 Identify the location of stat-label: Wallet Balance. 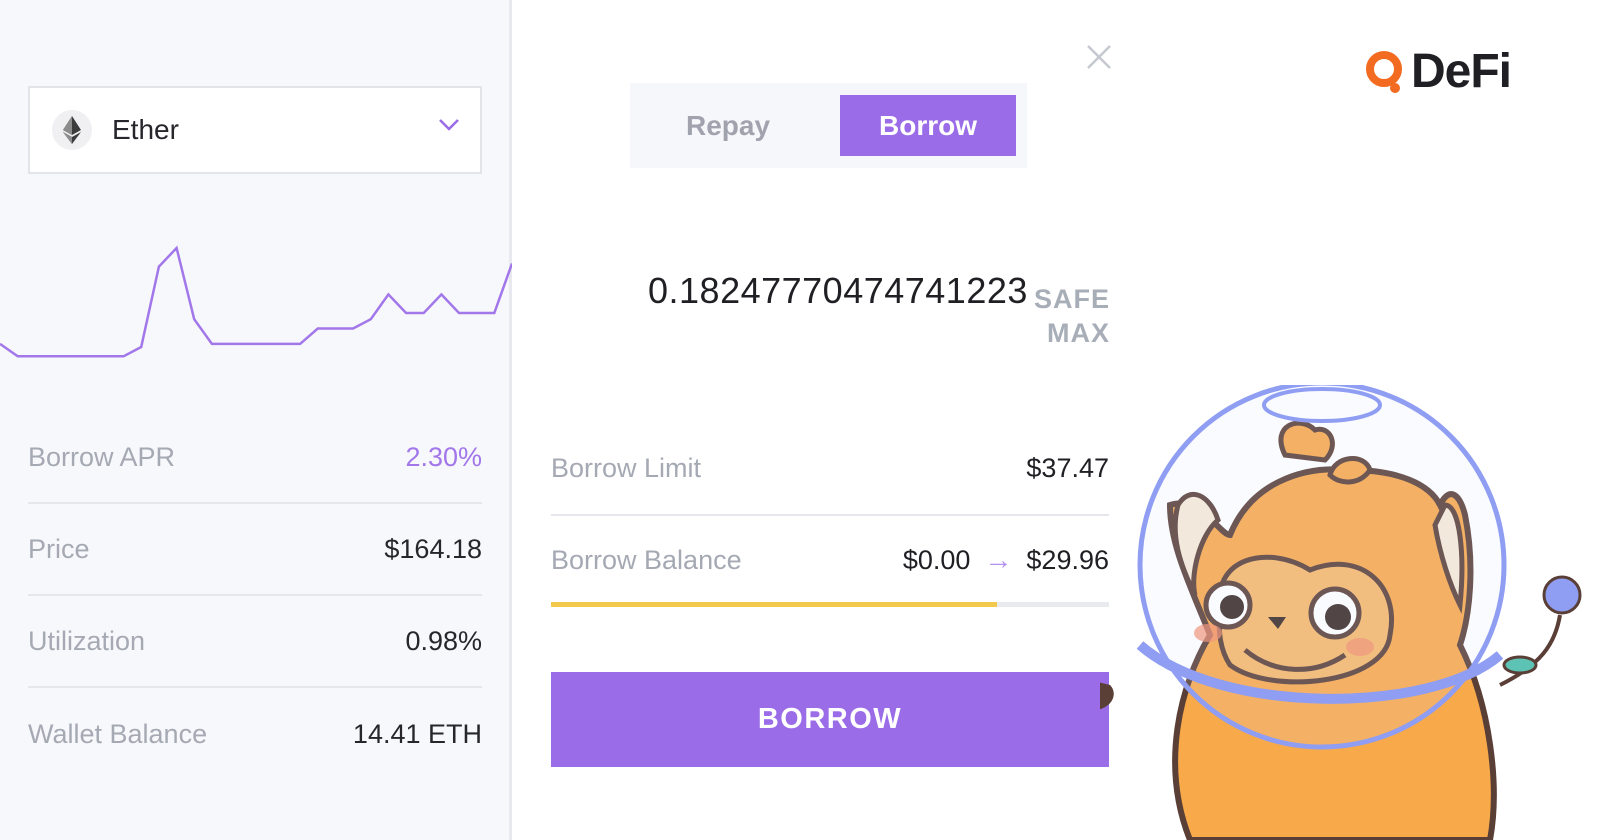
(118, 733).